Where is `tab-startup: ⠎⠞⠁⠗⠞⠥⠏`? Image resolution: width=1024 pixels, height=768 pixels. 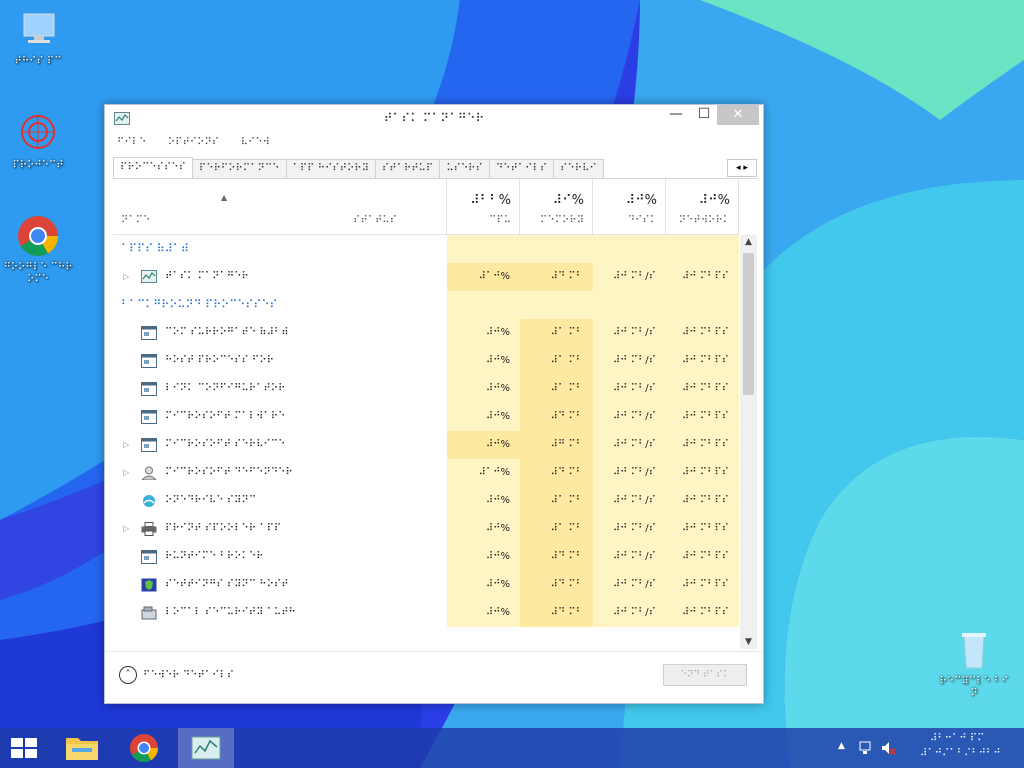 tab-startup: ⠎⠞⠁⠗⠞⠥⠏ is located at coordinates (407, 168).